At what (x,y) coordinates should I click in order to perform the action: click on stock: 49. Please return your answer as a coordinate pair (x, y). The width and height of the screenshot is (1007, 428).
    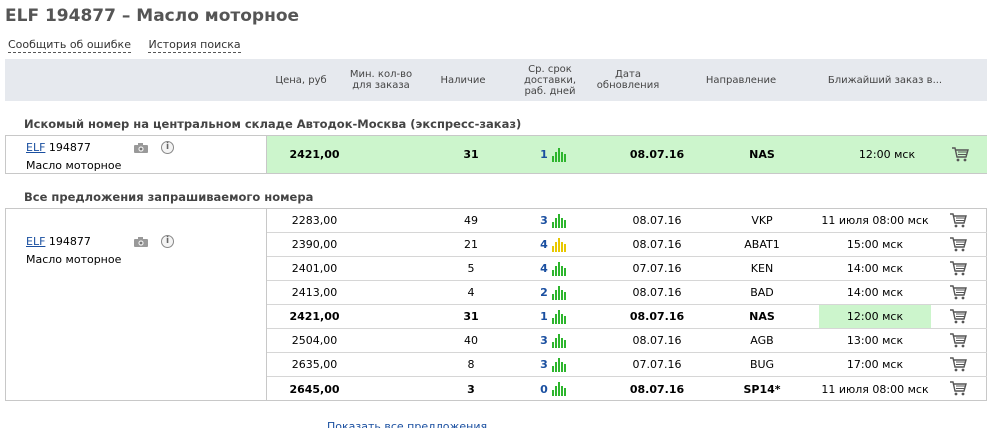
    Looking at the image, I should click on (471, 220).